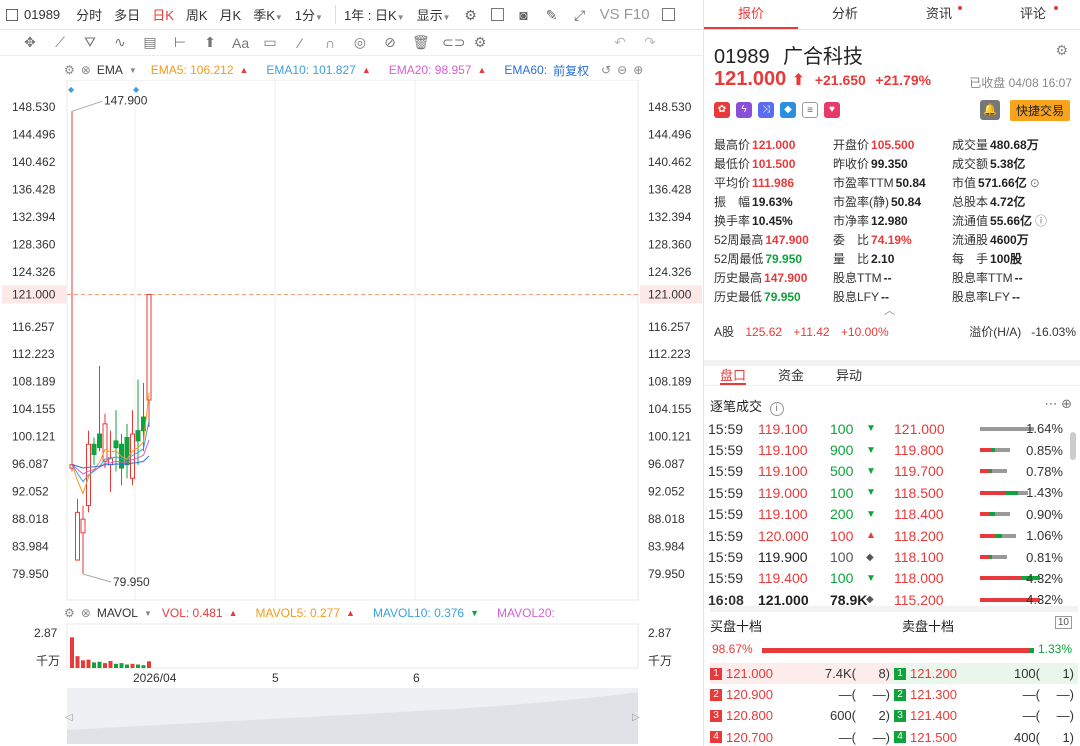  I want to click on magnet-icon: ∩, so click(330, 43).